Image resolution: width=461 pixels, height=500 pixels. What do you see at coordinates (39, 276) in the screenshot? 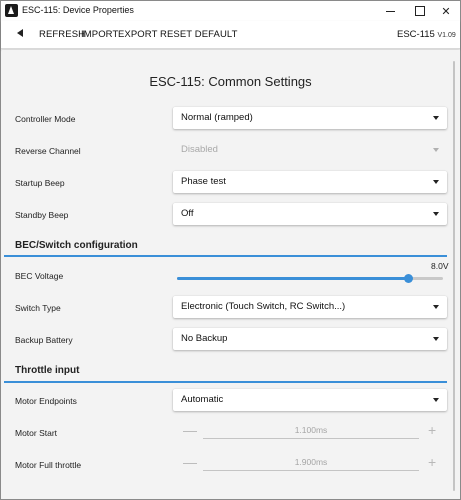
I see `bec-voltage-label: BEC Voltage` at bounding box center [39, 276].